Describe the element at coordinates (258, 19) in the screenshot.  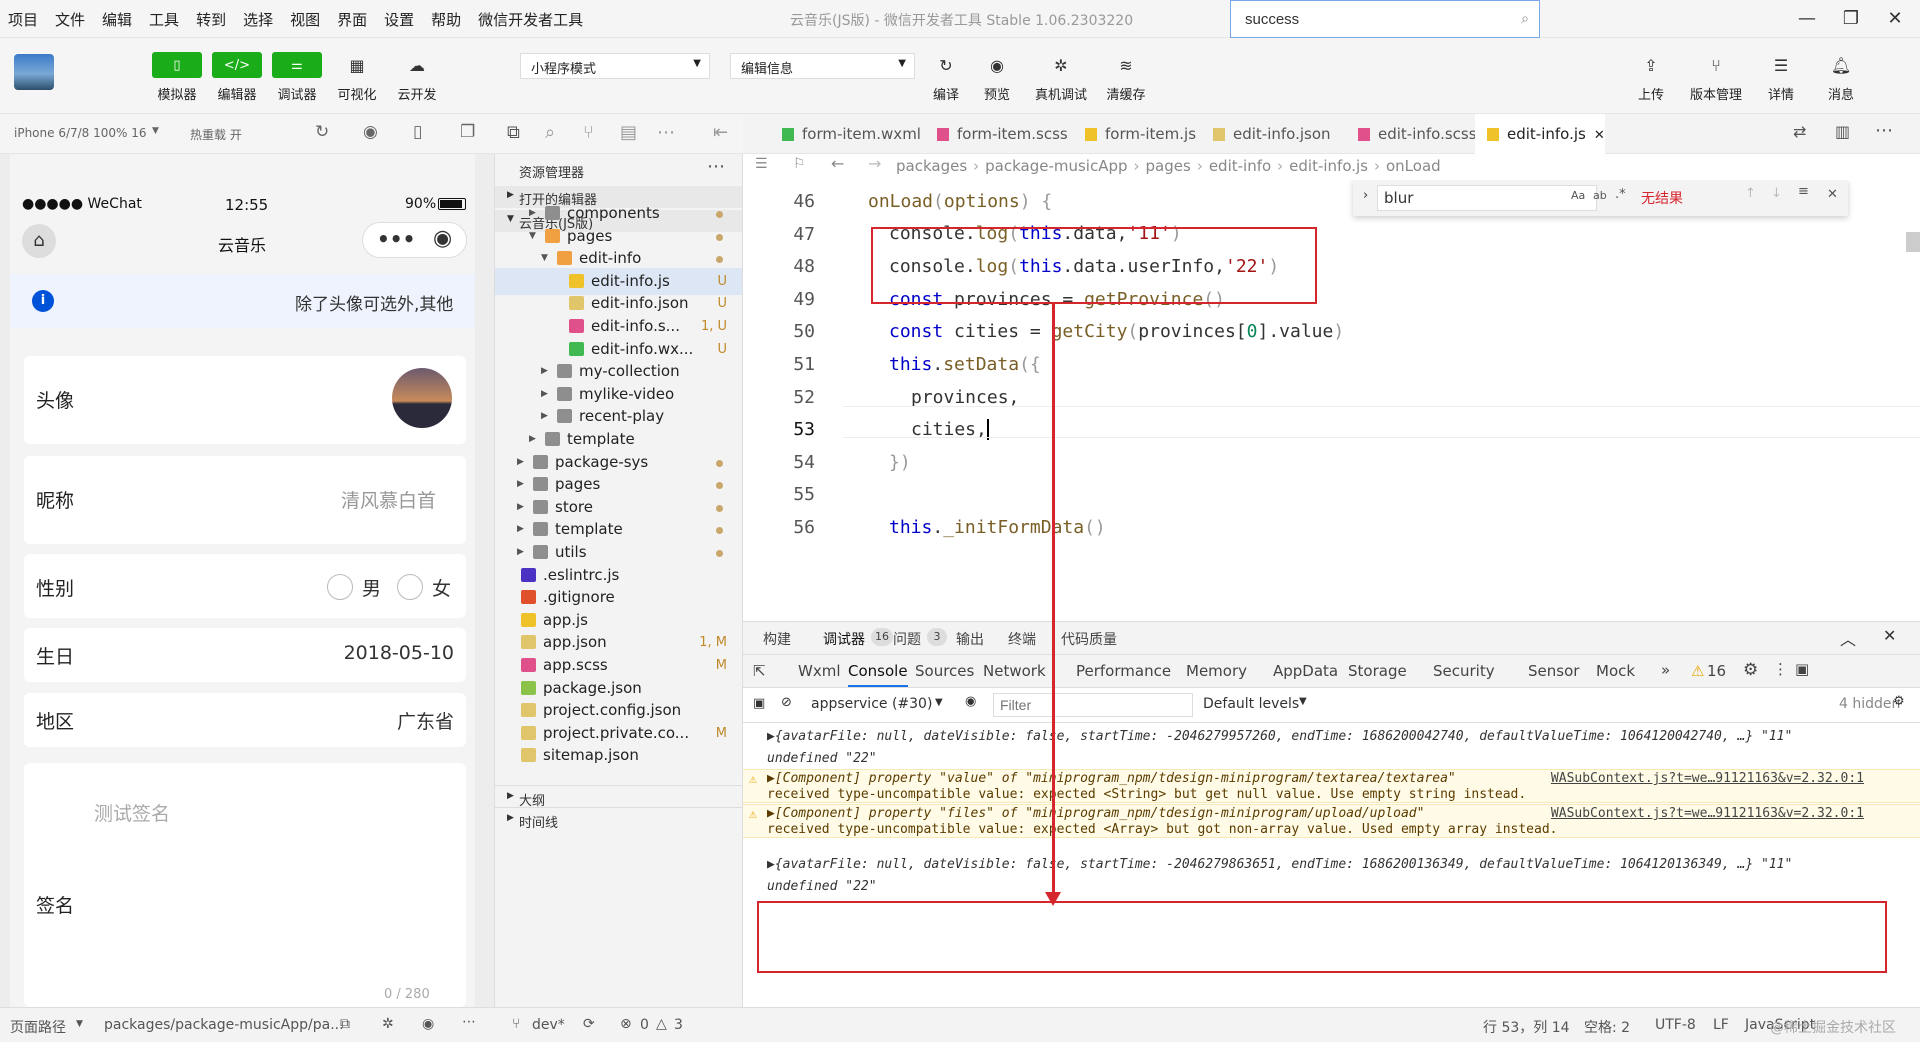
I see `menu-item: 选择` at that location.